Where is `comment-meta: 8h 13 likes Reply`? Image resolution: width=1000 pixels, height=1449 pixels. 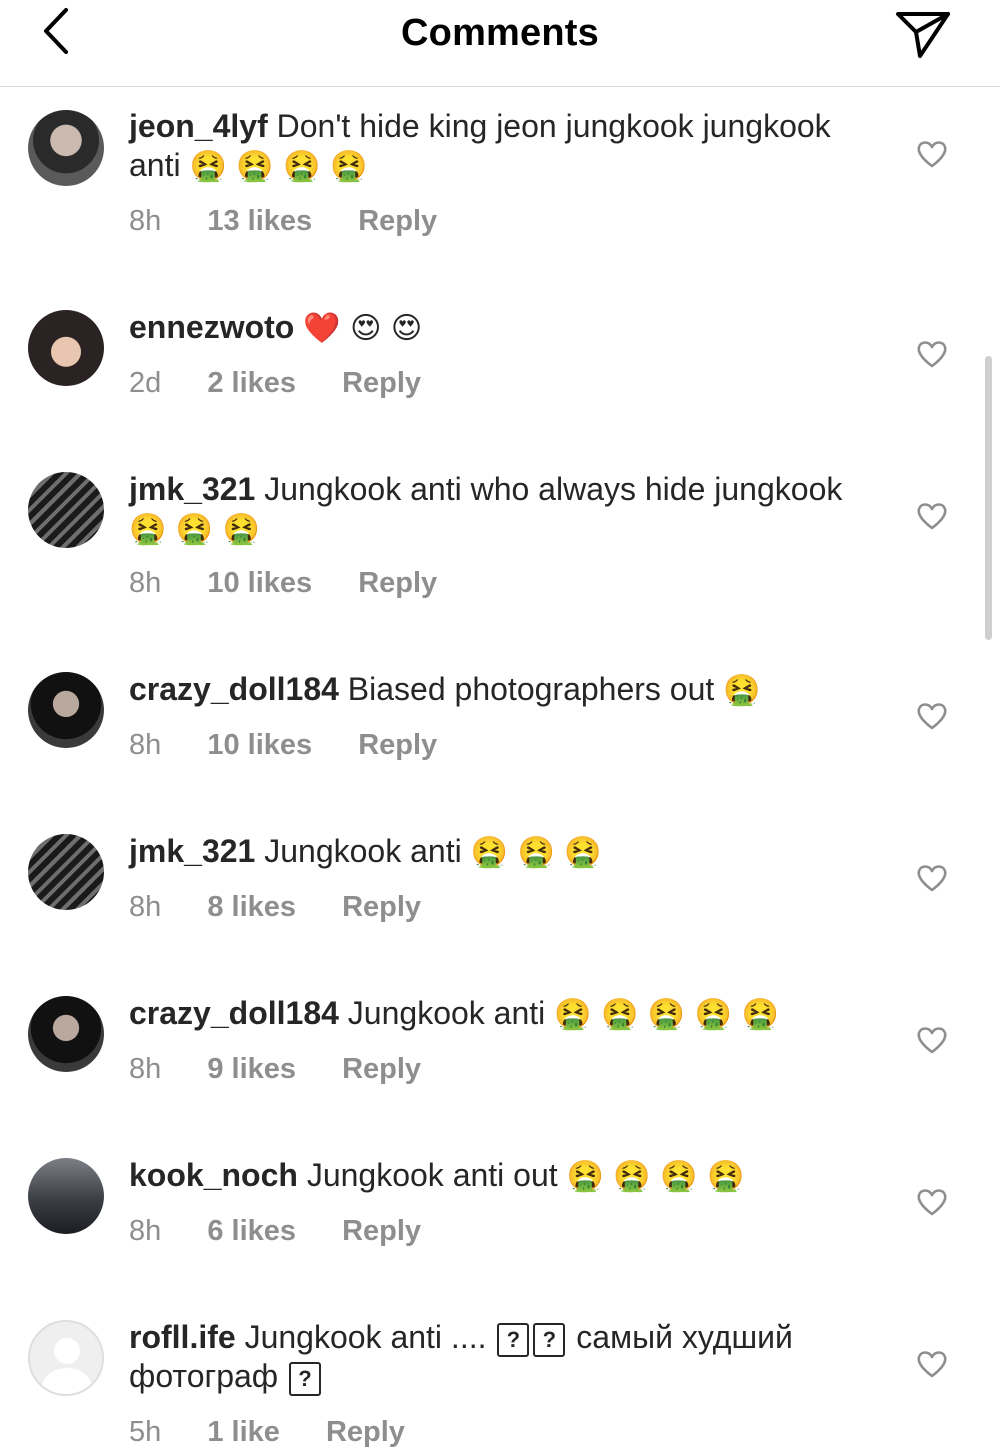 comment-meta: 8h 13 likes Reply is located at coordinates (302, 221).